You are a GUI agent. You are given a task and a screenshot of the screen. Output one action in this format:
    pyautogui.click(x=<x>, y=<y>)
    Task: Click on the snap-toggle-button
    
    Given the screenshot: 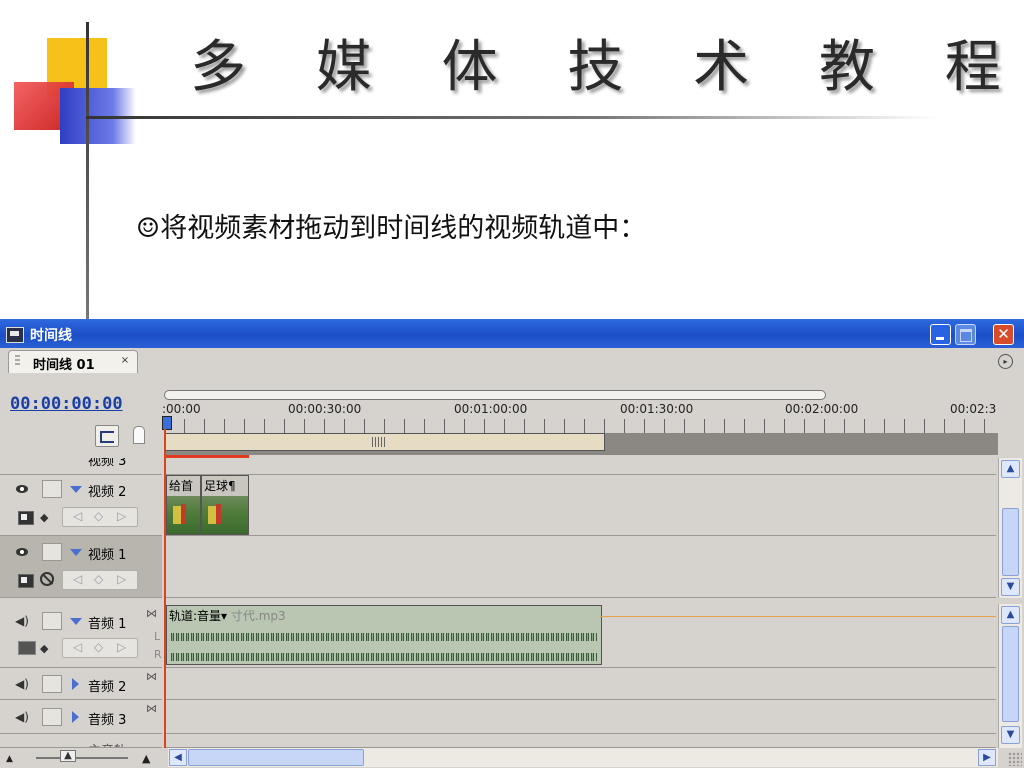 What is the action you would take?
    pyautogui.click(x=107, y=436)
    